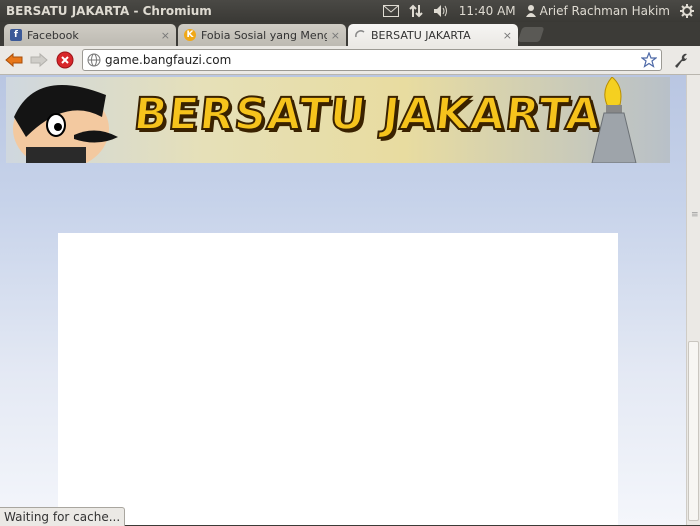  What do you see at coordinates (693, 431) in the screenshot?
I see `scrollbar-thumb` at bounding box center [693, 431].